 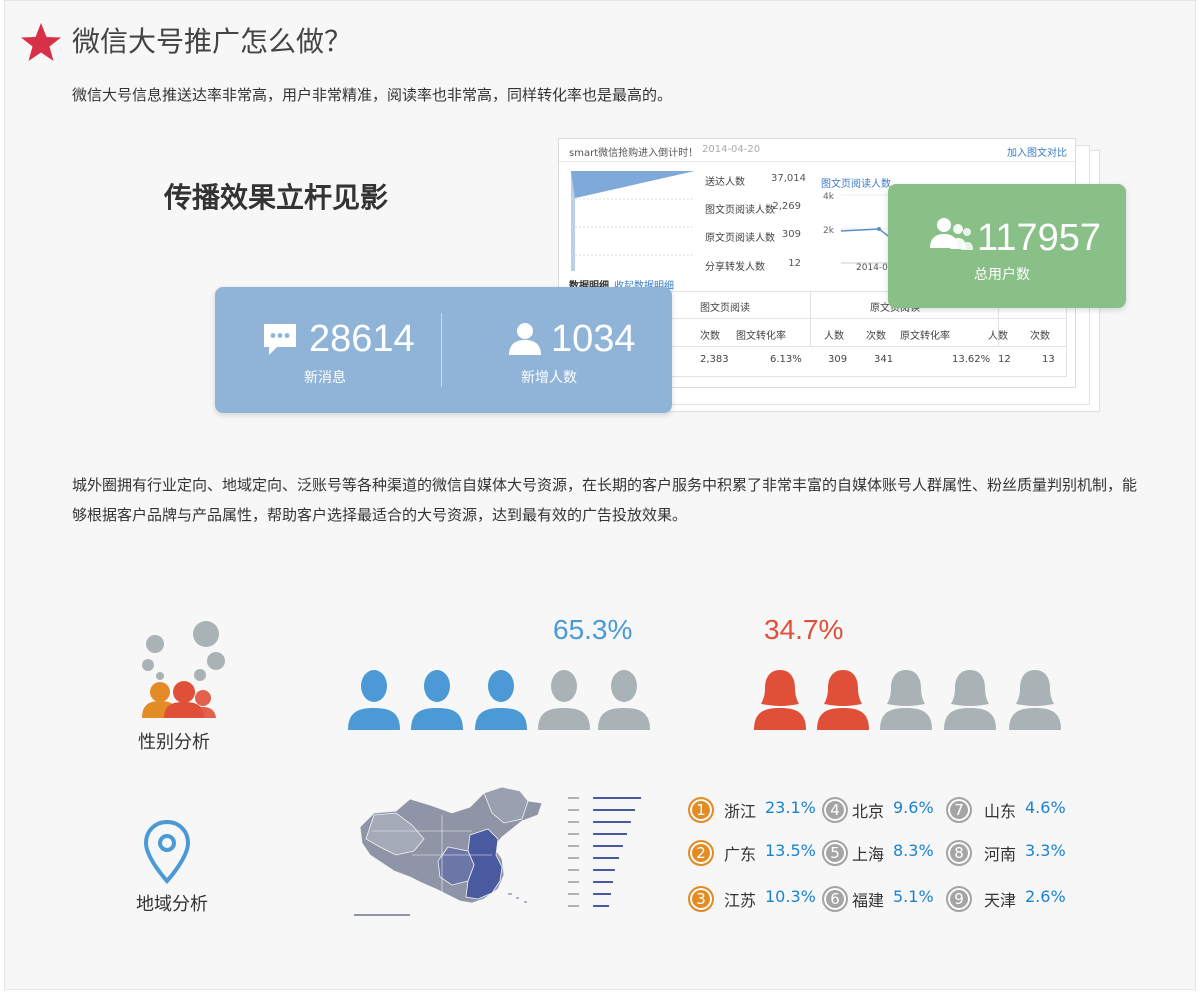 What do you see at coordinates (971, 359) in the screenshot?
I see `table-cell: 13.62%` at bounding box center [971, 359].